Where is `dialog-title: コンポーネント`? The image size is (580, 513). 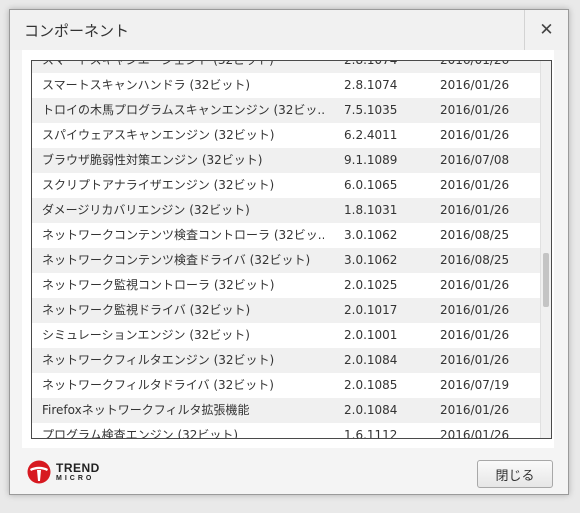
dialog-title: コンポーネント is located at coordinates (77, 31).